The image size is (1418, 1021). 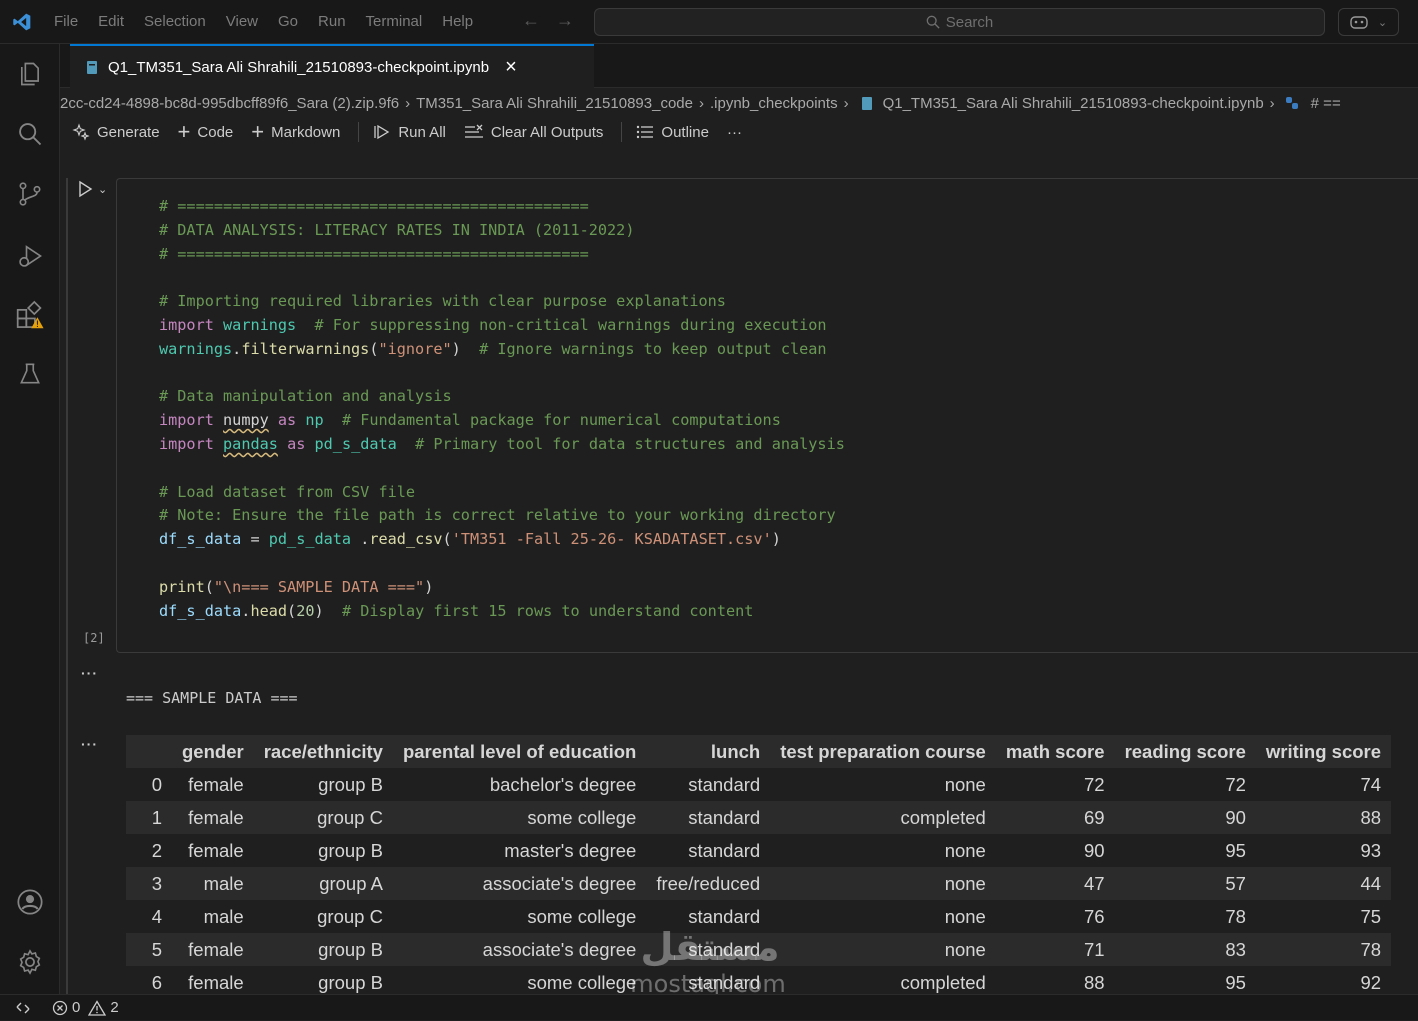 I want to click on play-icon, so click(x=86, y=189).